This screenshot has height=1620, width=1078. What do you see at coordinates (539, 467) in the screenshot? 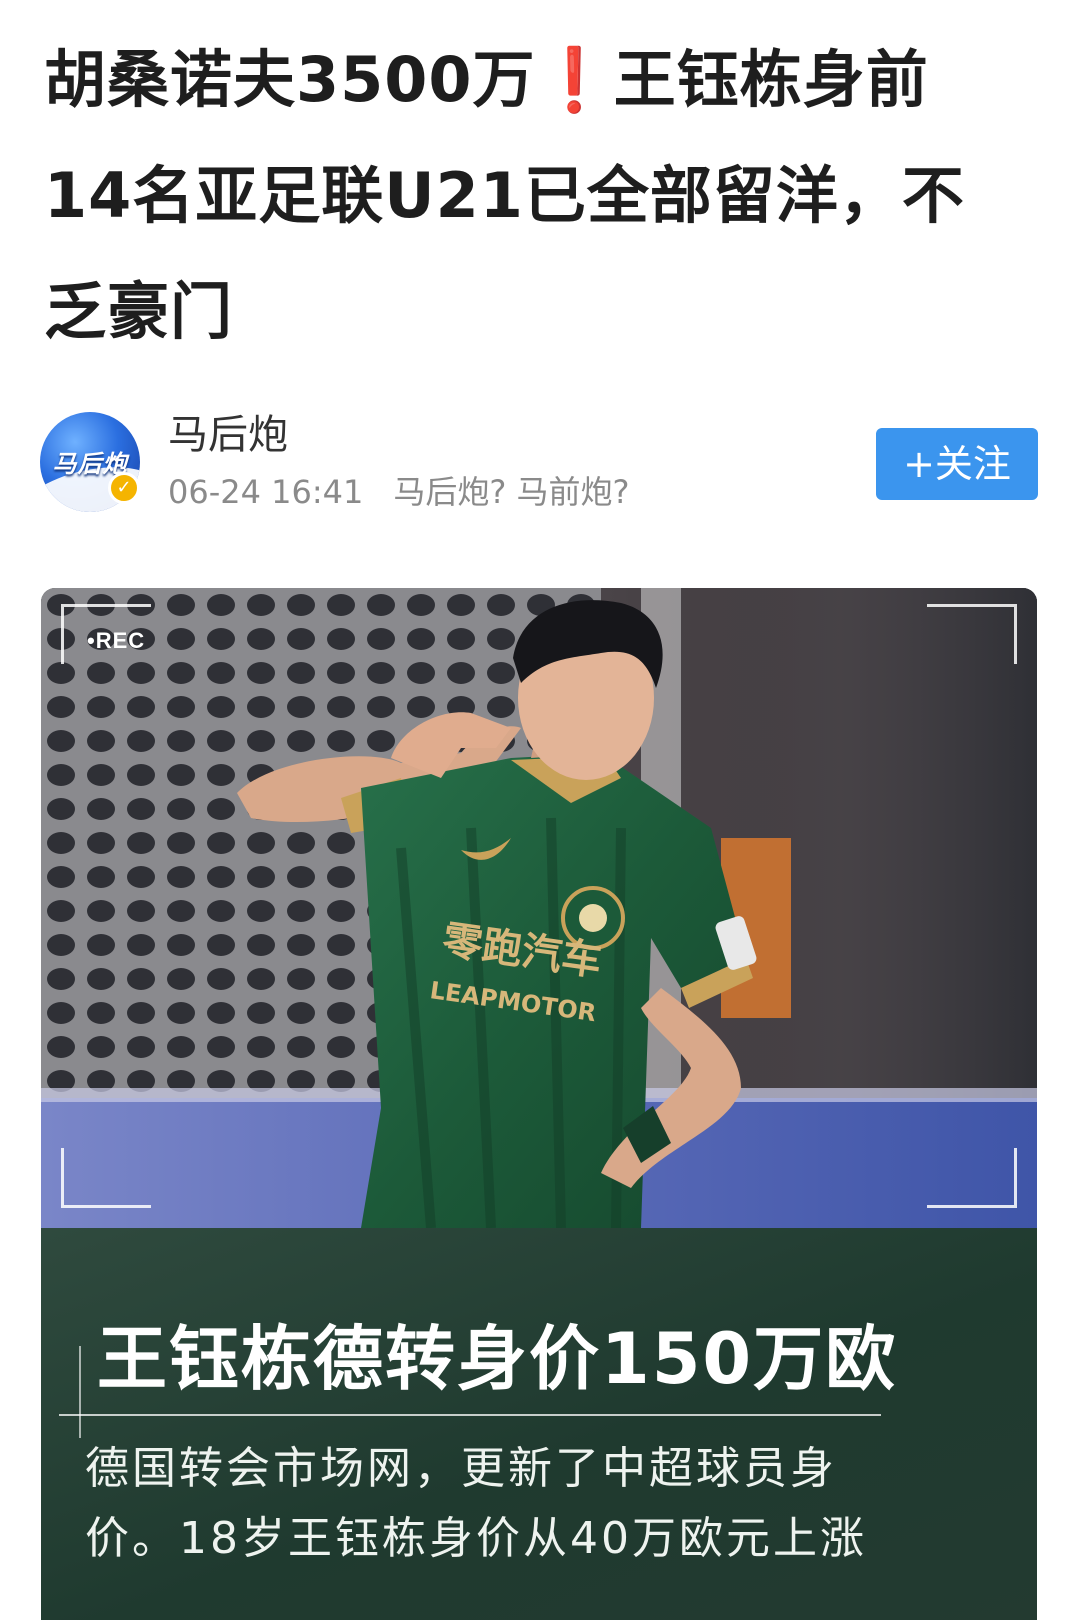
I see `author-row: 马后炮 ✓ 马后炮 06-24 16:41 马后炮? 马前炮? +关注` at bounding box center [539, 467].